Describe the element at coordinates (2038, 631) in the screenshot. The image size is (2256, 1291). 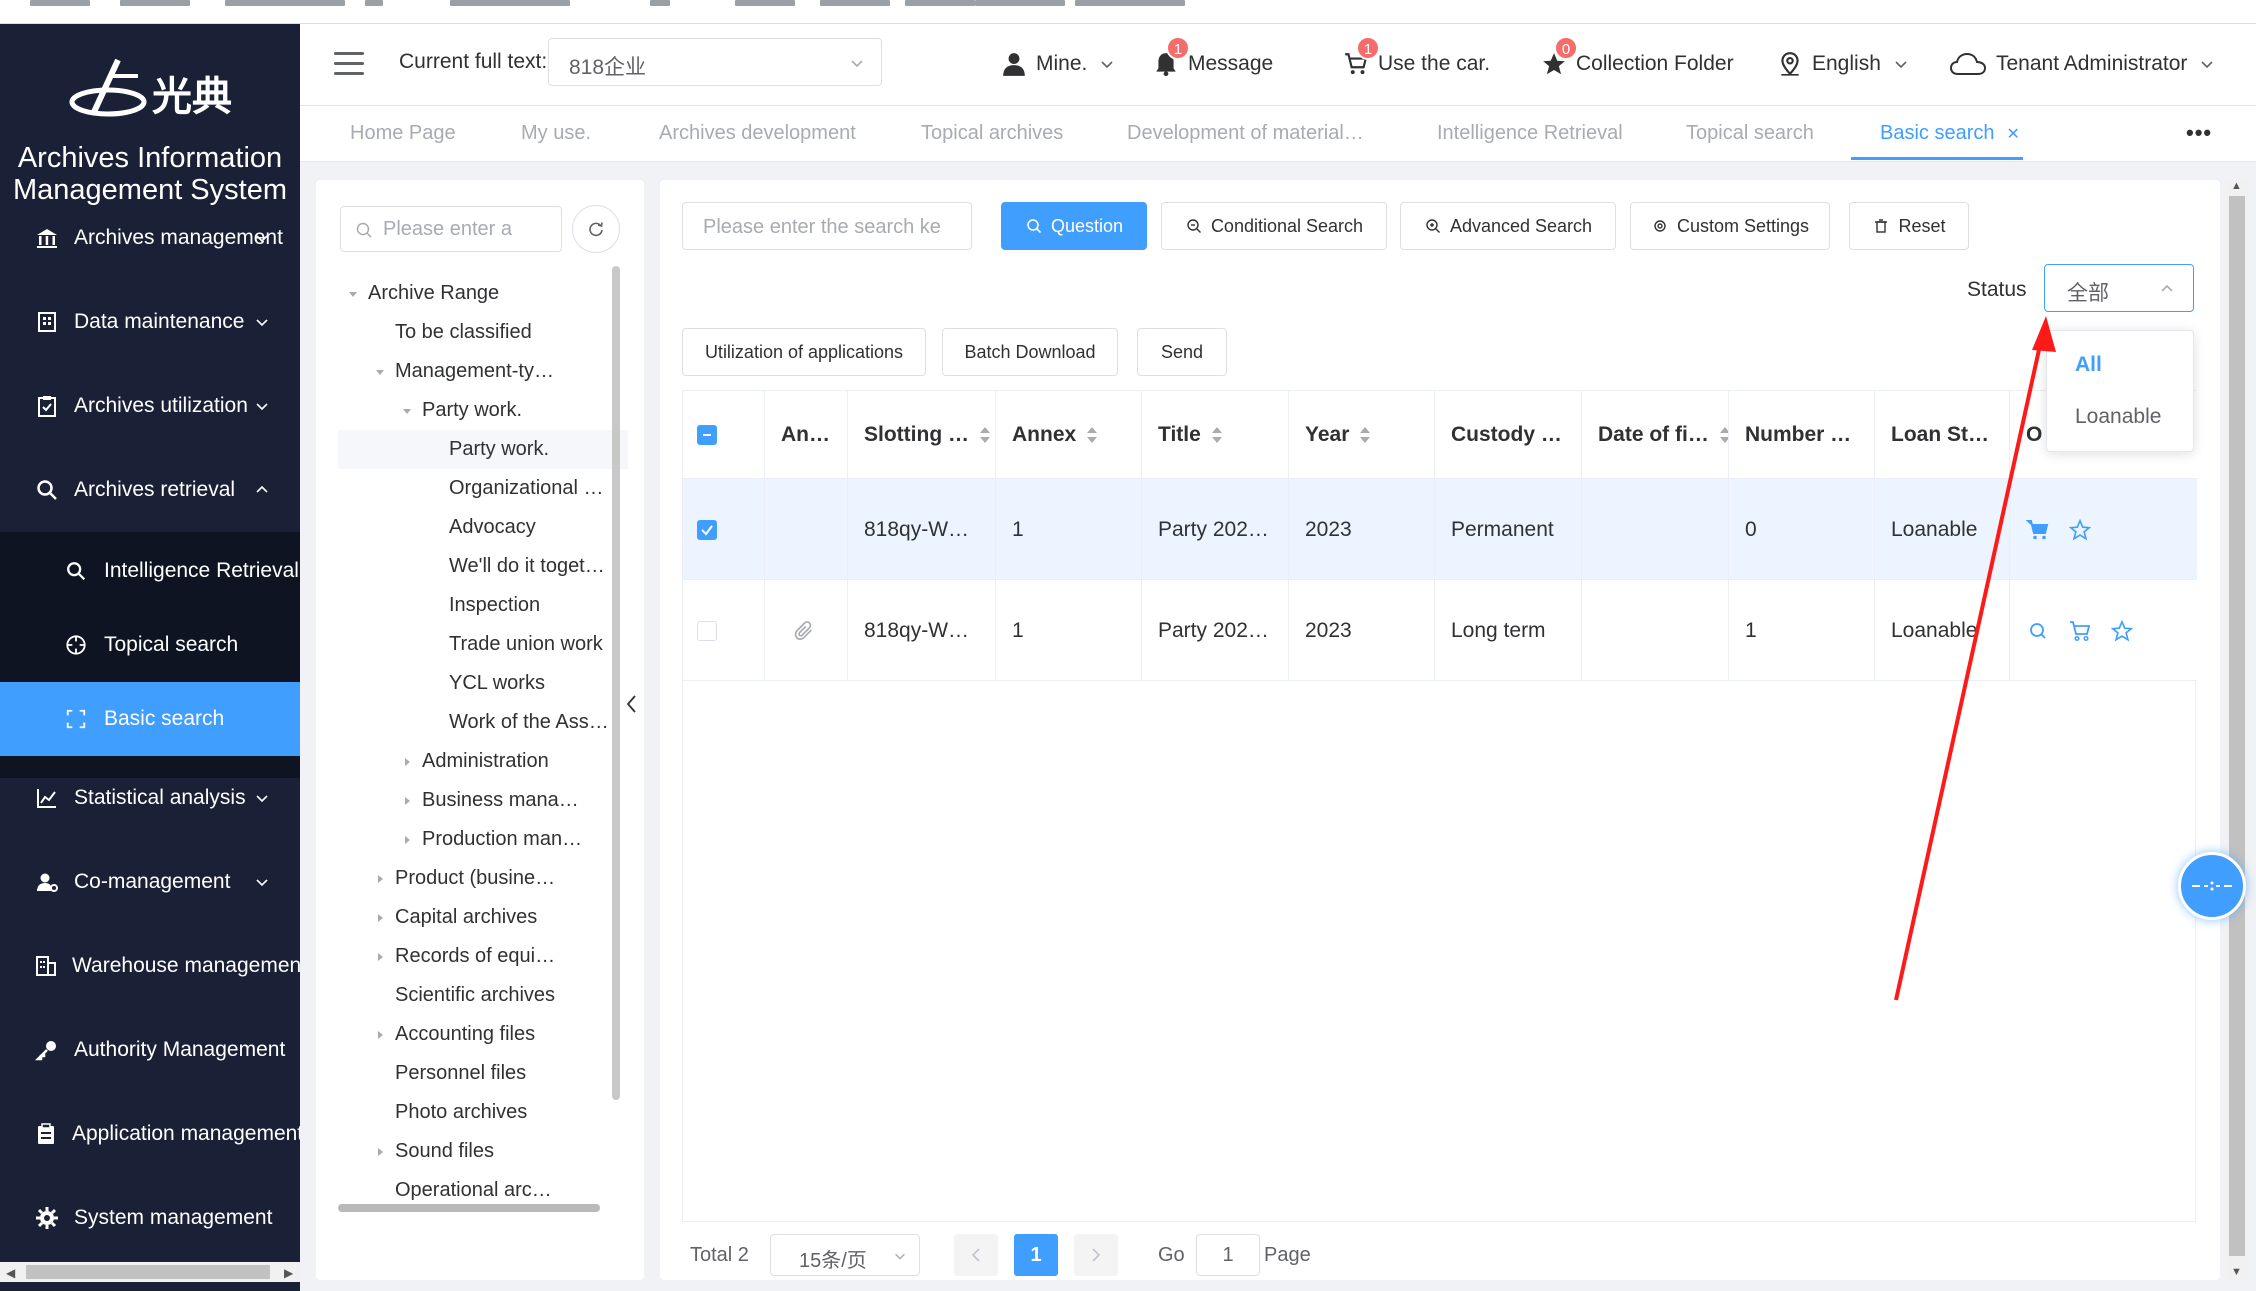
I see `search-icon` at that location.